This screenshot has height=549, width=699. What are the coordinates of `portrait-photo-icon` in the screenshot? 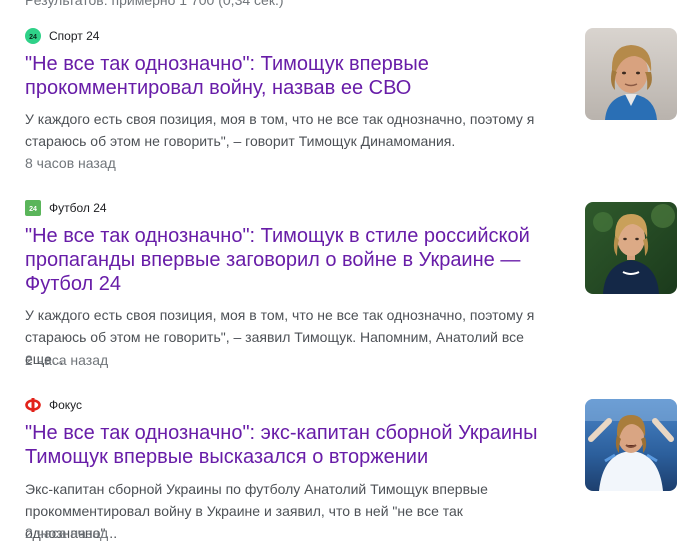 It's located at (631, 74).